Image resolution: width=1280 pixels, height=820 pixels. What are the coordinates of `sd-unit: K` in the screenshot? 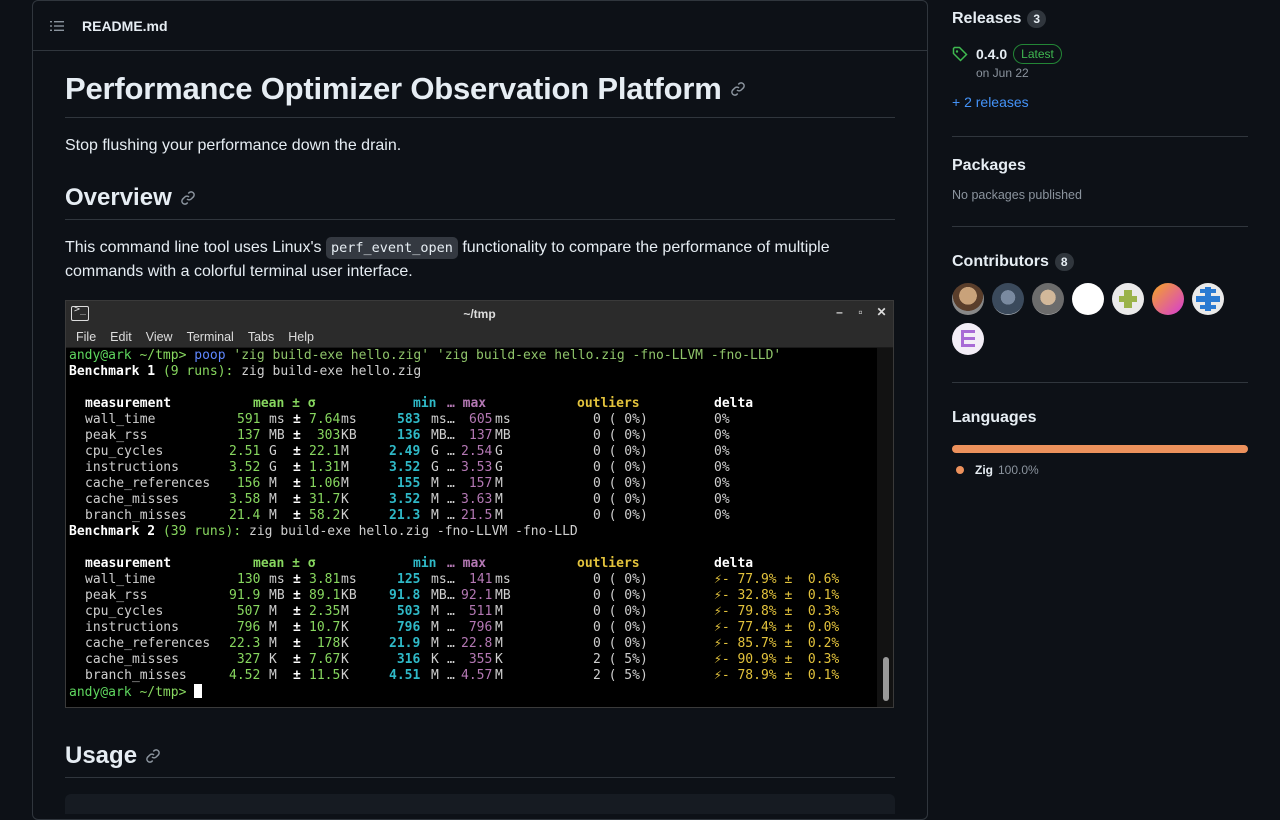 It's located at (345, 627).